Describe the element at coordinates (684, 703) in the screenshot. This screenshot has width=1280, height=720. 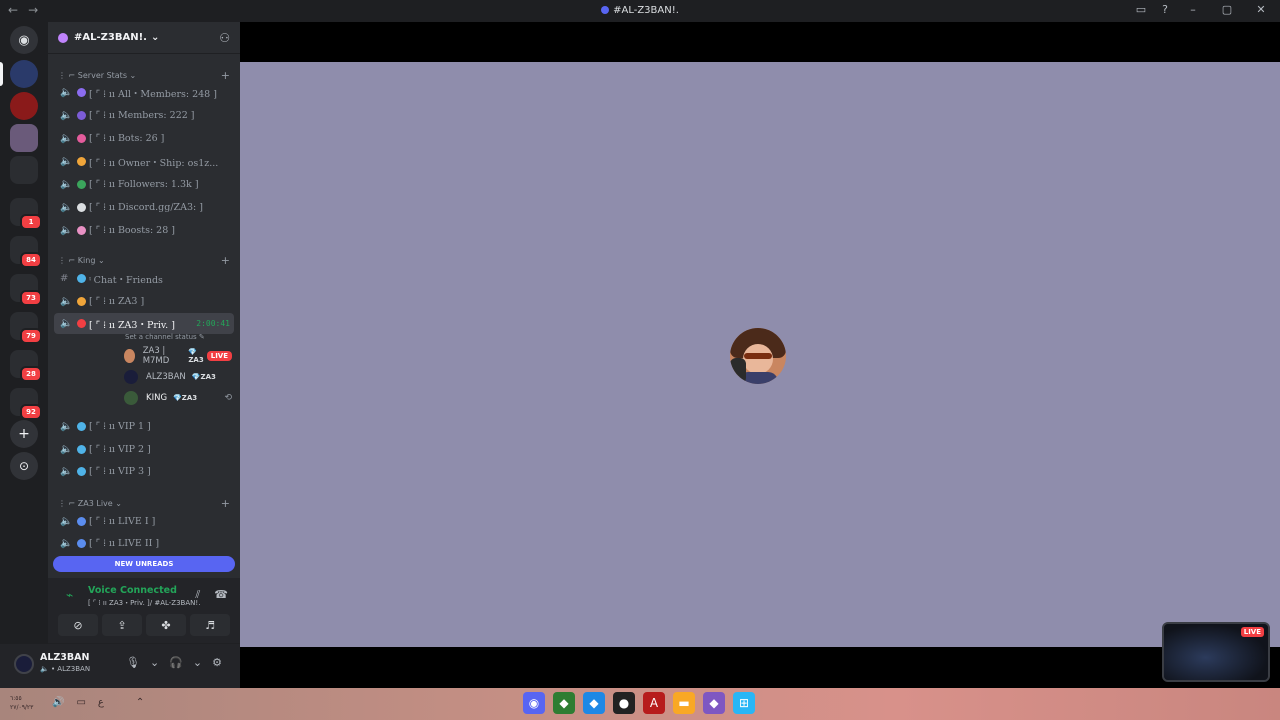
I see `file-explorer-icon: ▬` at that location.